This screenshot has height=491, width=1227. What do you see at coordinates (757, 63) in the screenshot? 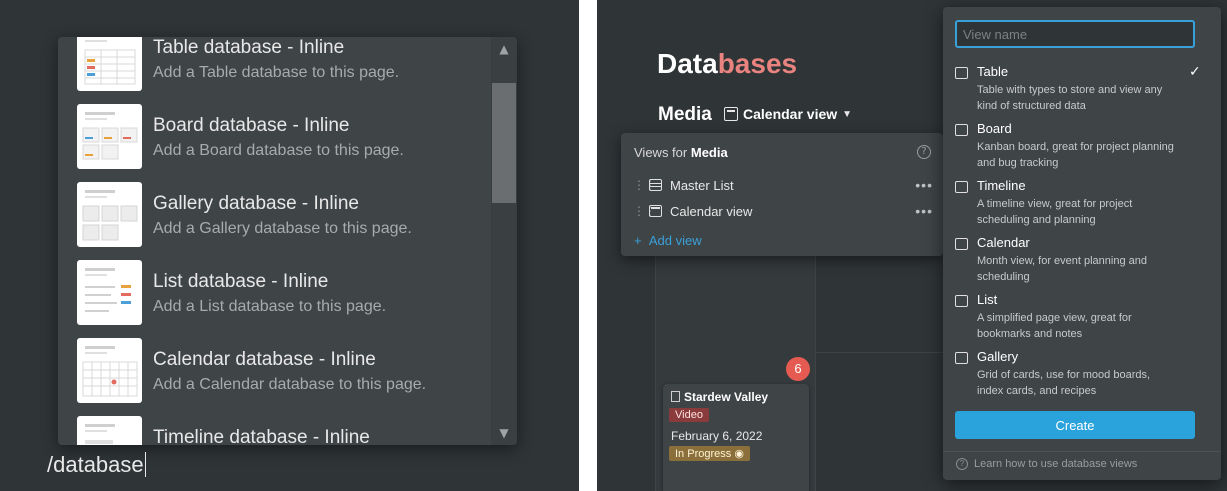
I see `page-title-part2: bases` at bounding box center [757, 63].